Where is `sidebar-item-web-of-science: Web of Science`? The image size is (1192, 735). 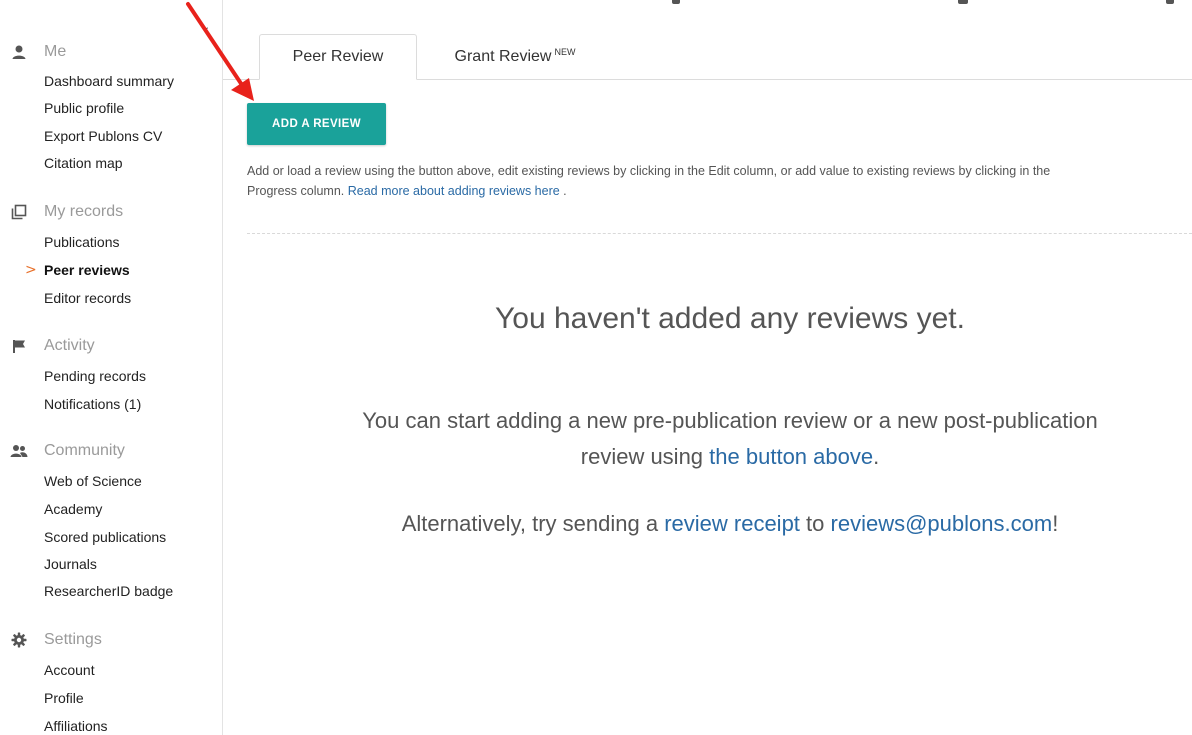
sidebar-item-web-of-science: Web of Science is located at coordinates (93, 481).